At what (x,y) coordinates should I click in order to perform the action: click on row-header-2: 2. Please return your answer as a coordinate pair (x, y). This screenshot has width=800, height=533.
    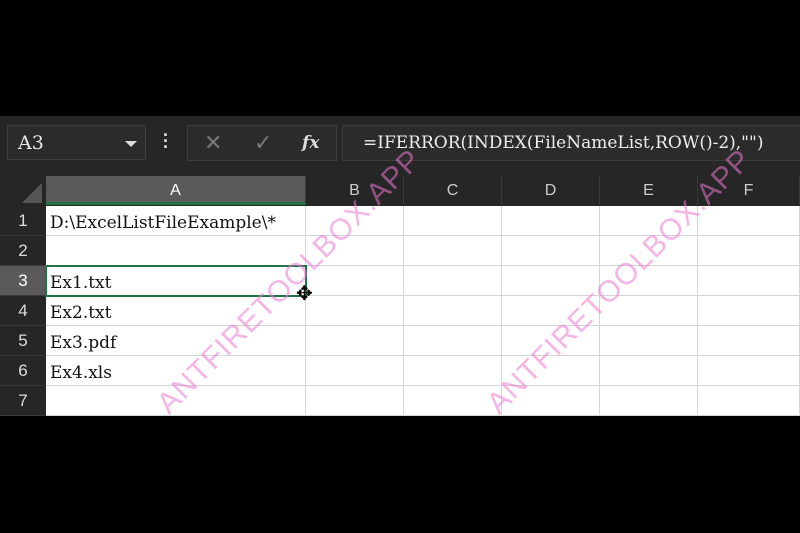
    Looking at the image, I should click on (23, 251).